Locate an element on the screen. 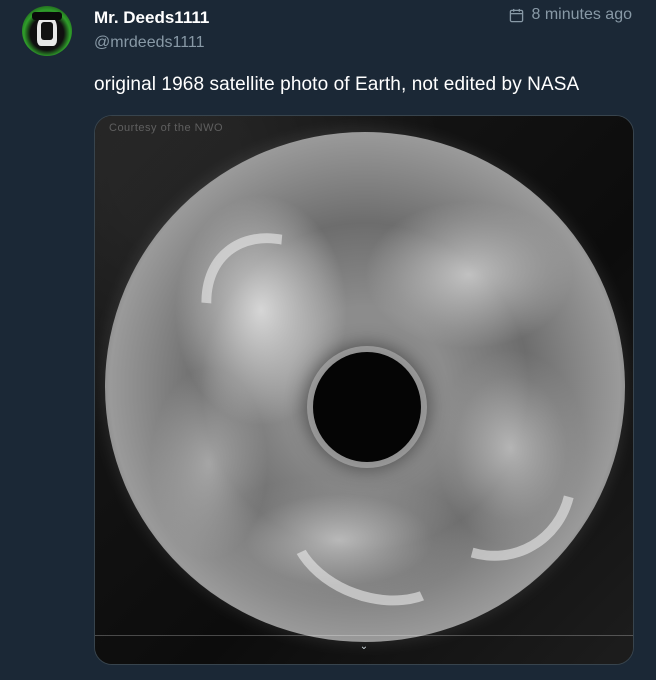  avatar-hat is located at coordinates (47, 16).